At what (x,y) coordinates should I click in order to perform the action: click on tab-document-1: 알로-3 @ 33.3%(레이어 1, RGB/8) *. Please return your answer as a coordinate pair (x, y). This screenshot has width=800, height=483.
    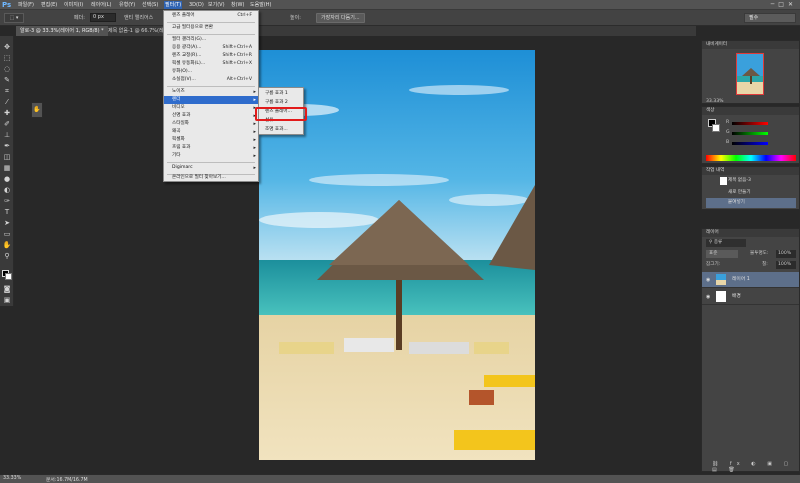
    Looking at the image, I should click on (62, 31).